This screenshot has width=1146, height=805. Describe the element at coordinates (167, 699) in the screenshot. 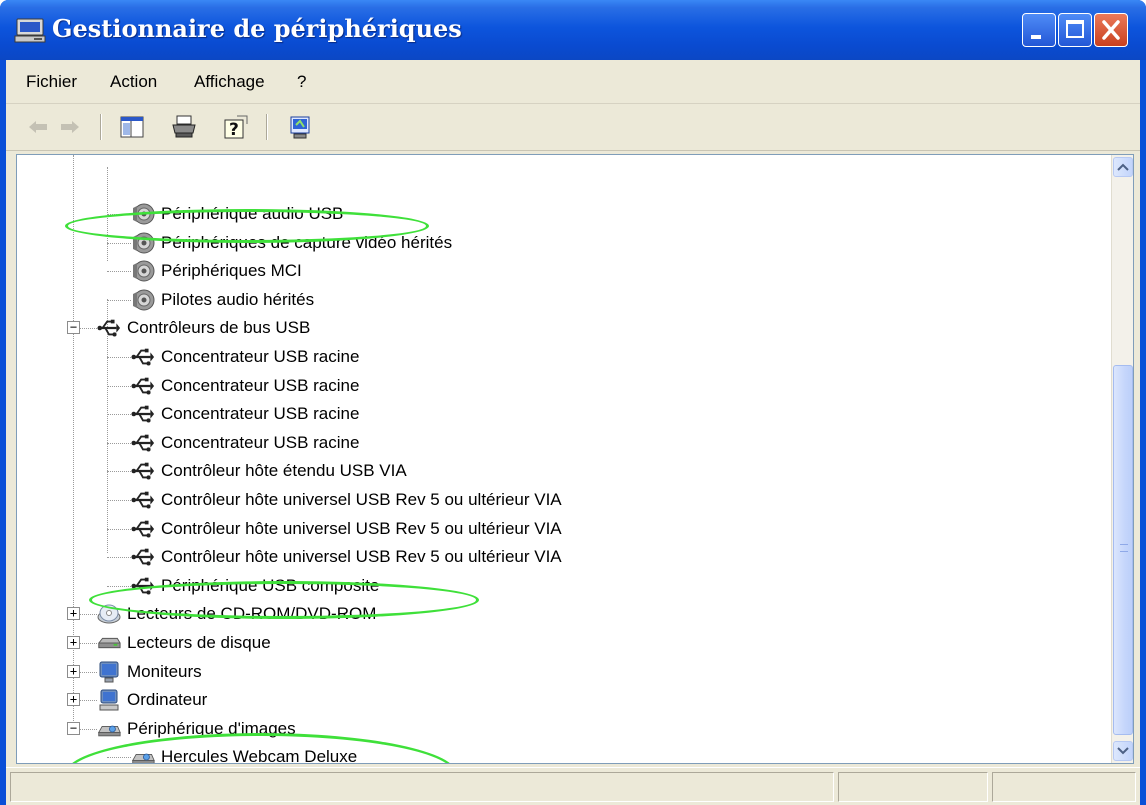

I see `tree-item-label: Ordinateur` at that location.